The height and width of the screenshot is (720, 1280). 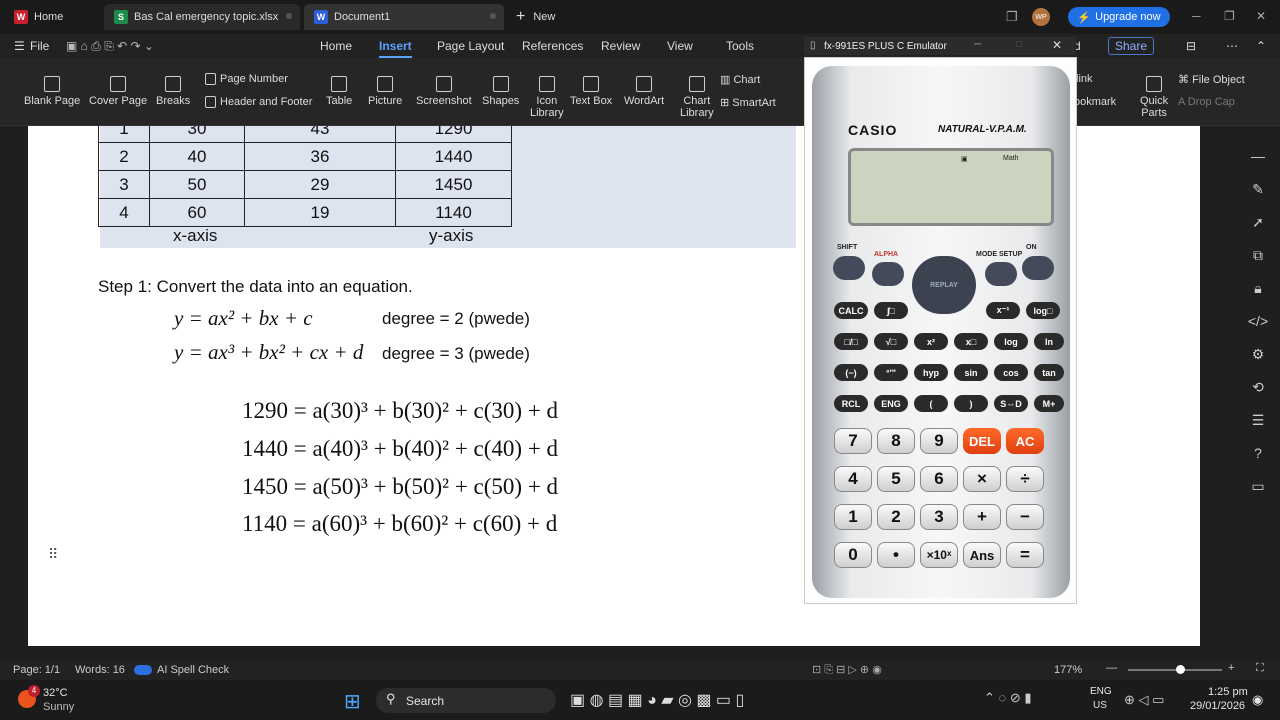 What do you see at coordinates (896, 441) in the screenshot?
I see `key-8: 8` at bounding box center [896, 441].